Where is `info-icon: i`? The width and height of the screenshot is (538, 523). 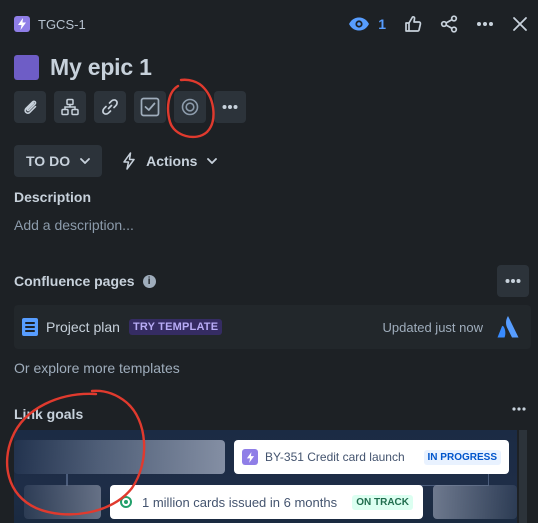
info-icon: i is located at coordinates (149, 281).